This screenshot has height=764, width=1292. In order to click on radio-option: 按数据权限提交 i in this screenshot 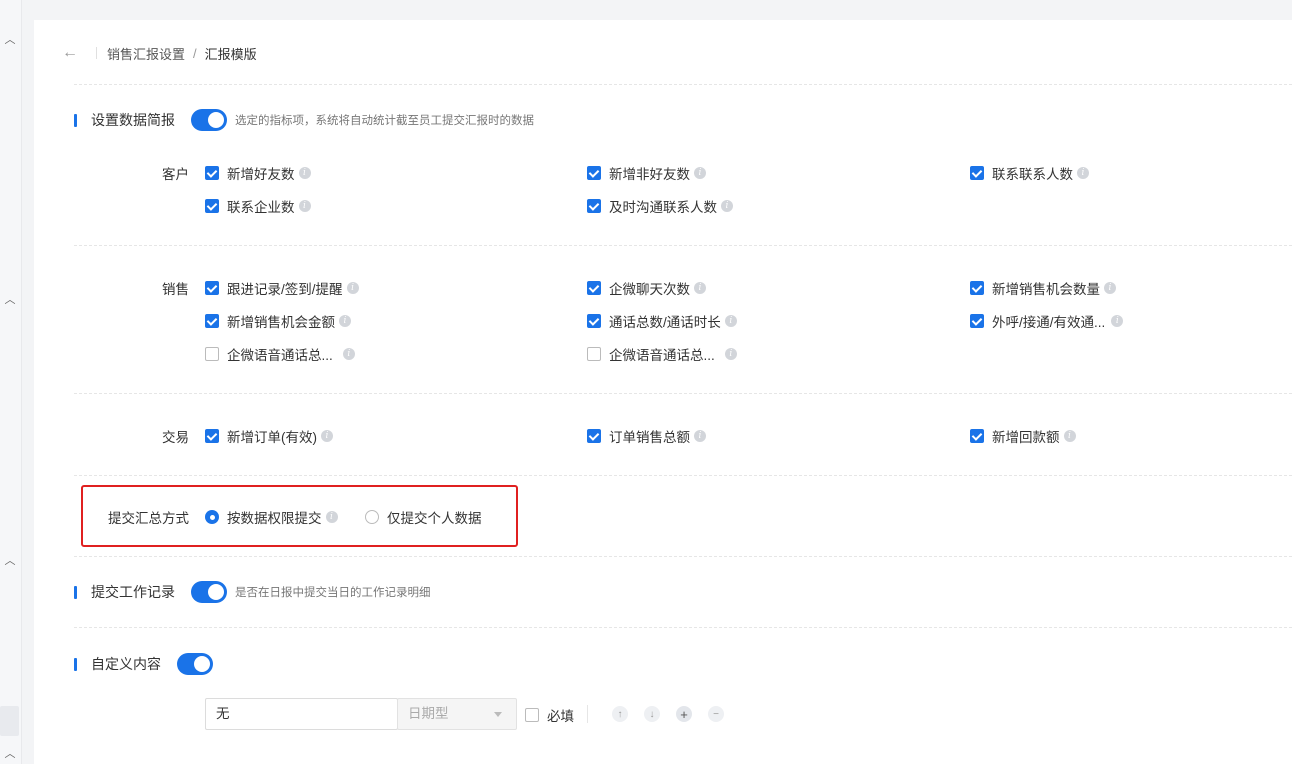, I will do `click(271, 517)`.